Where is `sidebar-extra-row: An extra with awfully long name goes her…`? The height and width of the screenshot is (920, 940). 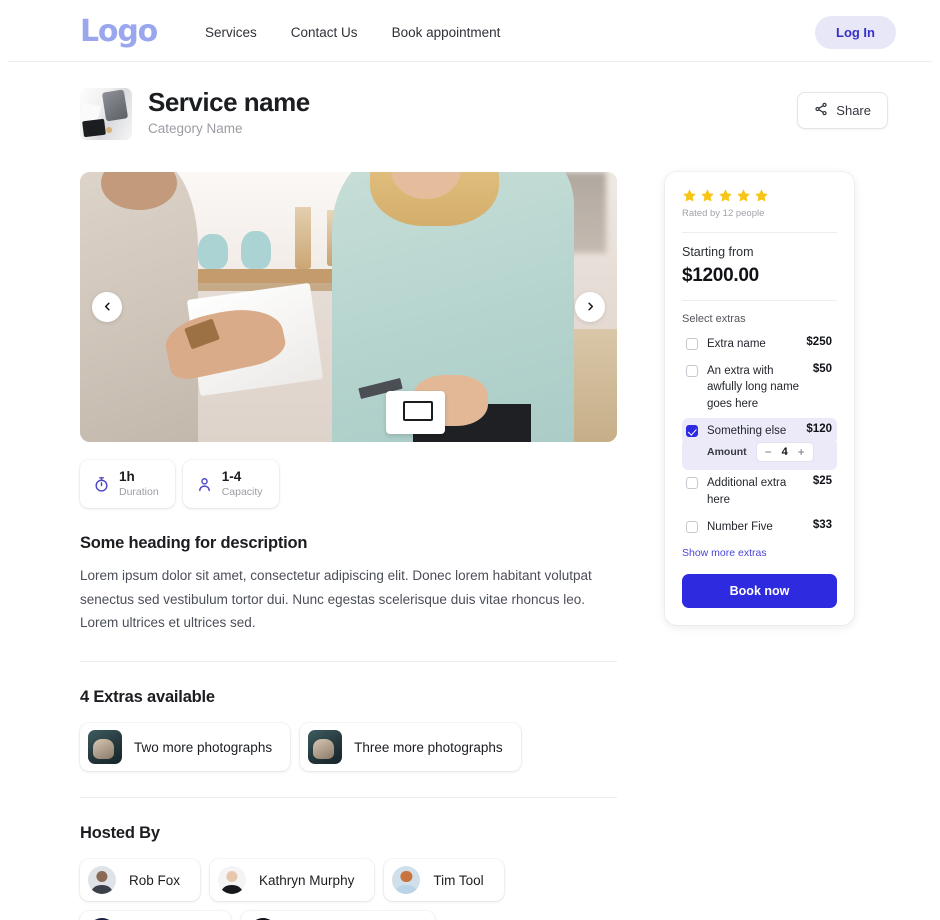 sidebar-extra-row: An extra with awfully long name goes her… is located at coordinates (759, 388).